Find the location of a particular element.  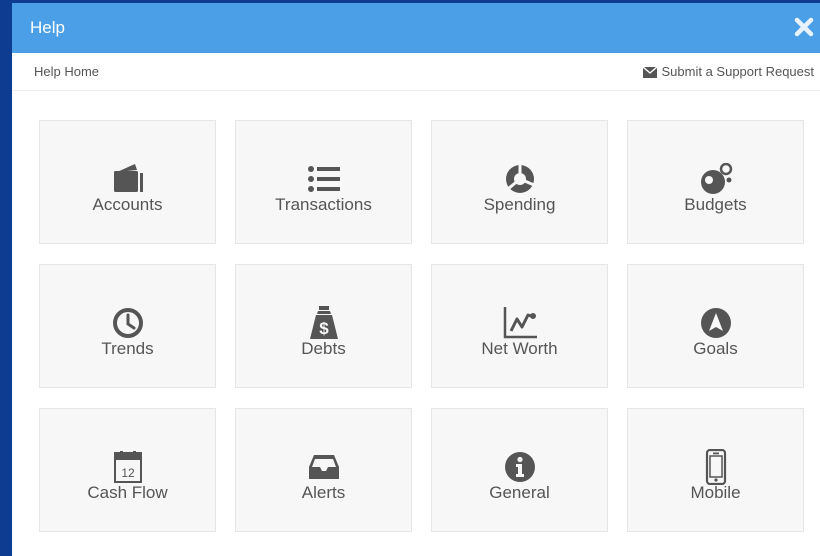

topic-tile-accounts: Accounts is located at coordinates (127, 182).